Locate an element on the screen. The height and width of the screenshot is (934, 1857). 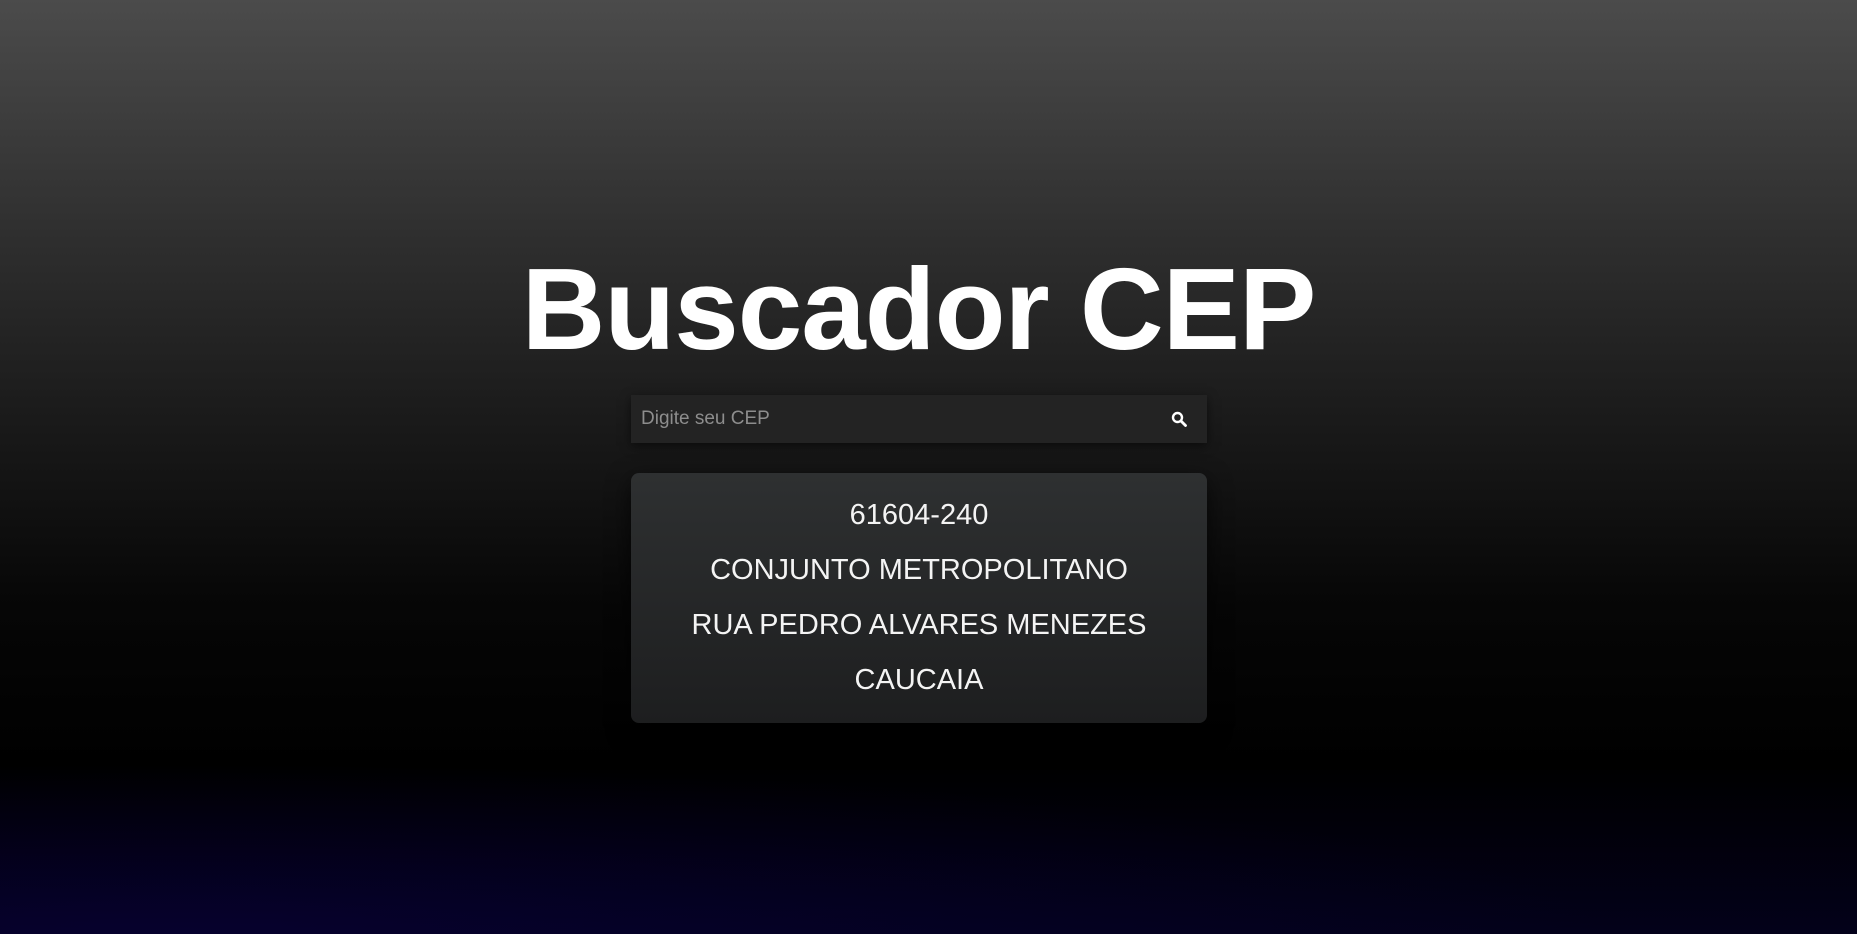
search-bar is located at coordinates (919, 419).